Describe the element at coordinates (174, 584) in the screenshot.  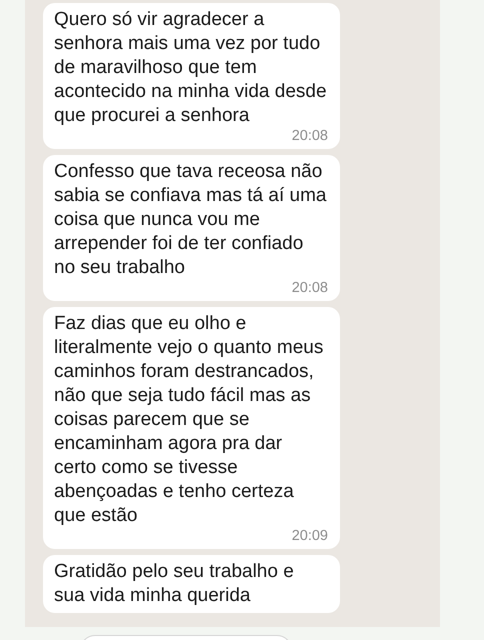
I see `message-text: Gratidão pelo seu trabalho e sua vida minha querida` at that location.